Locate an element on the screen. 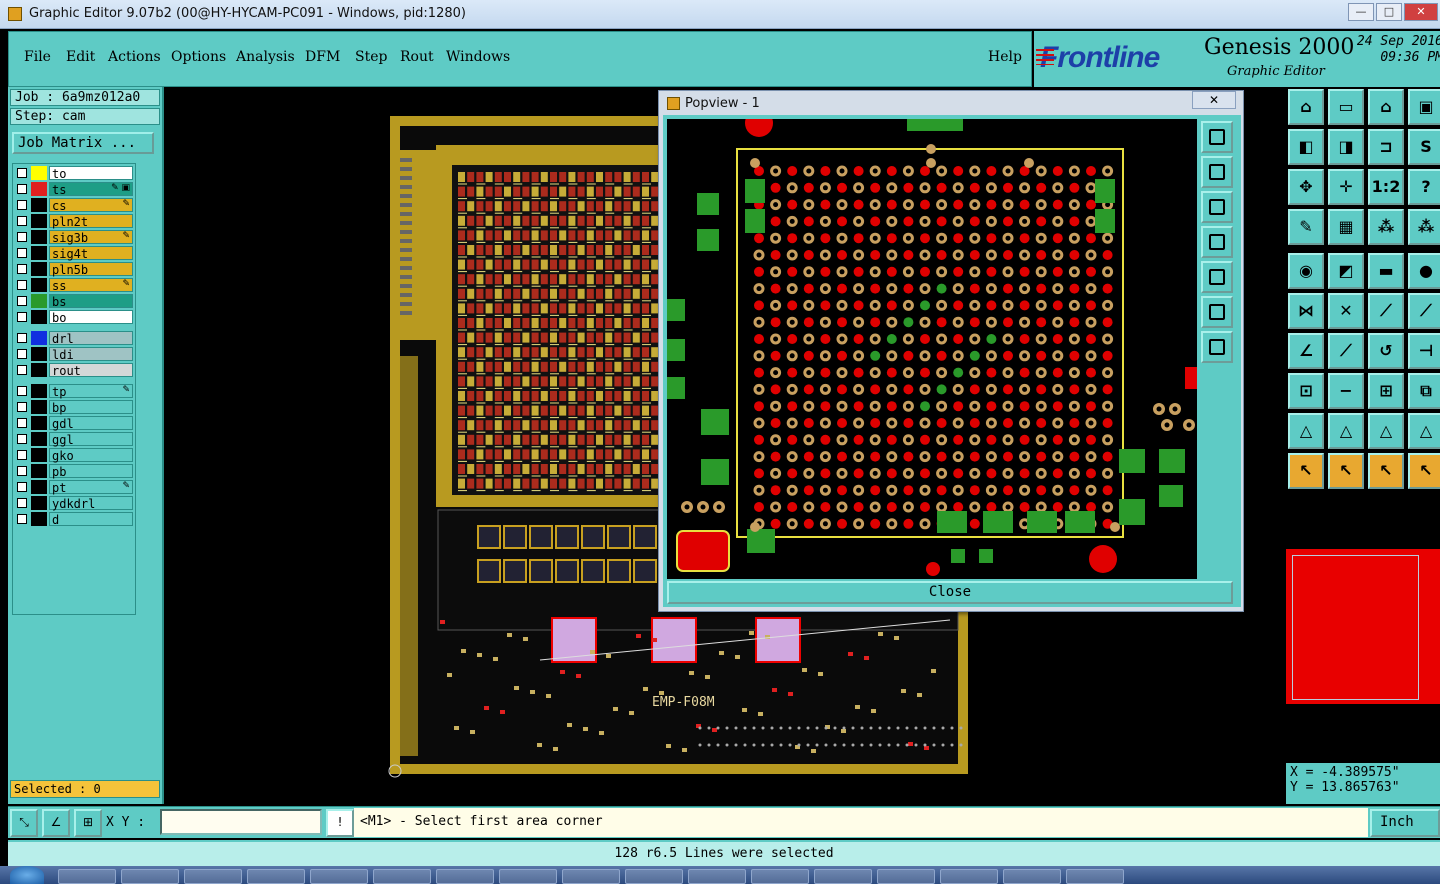 The height and width of the screenshot is (884, 1440). bracket-icon: ⊣ is located at coordinates (1424, 351).